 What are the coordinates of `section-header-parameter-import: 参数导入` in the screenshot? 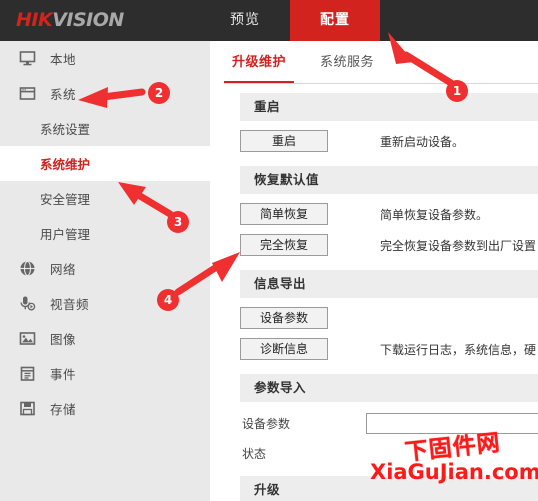 It's located at (389, 388).